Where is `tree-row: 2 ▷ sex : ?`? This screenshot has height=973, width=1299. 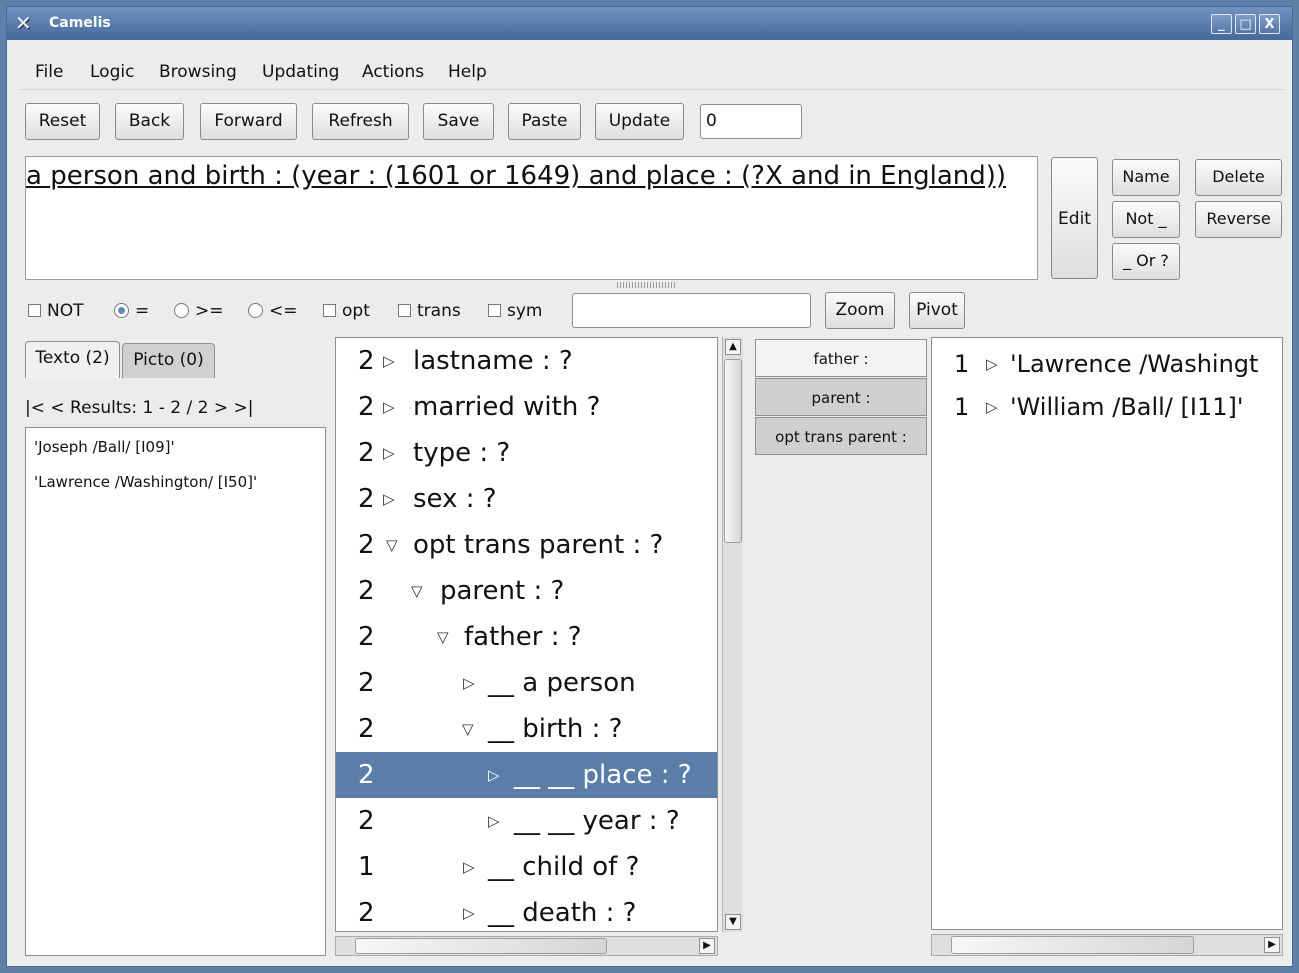
tree-row: 2 ▷ sex : ? is located at coordinates (526, 499).